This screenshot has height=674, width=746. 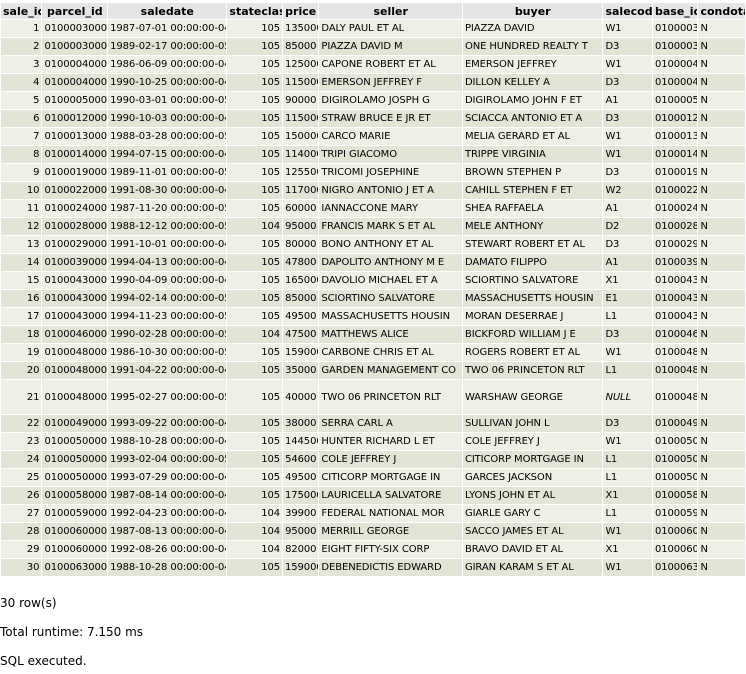 What do you see at coordinates (75, 11) in the screenshot?
I see `column-header-parcel-id: parcel_id` at bounding box center [75, 11].